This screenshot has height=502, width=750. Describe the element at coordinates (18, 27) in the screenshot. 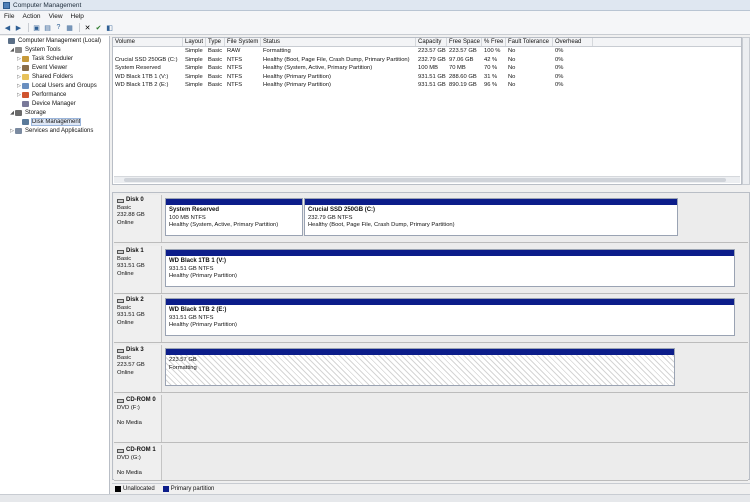

I see `forward-arrow-icon: ▶` at that location.